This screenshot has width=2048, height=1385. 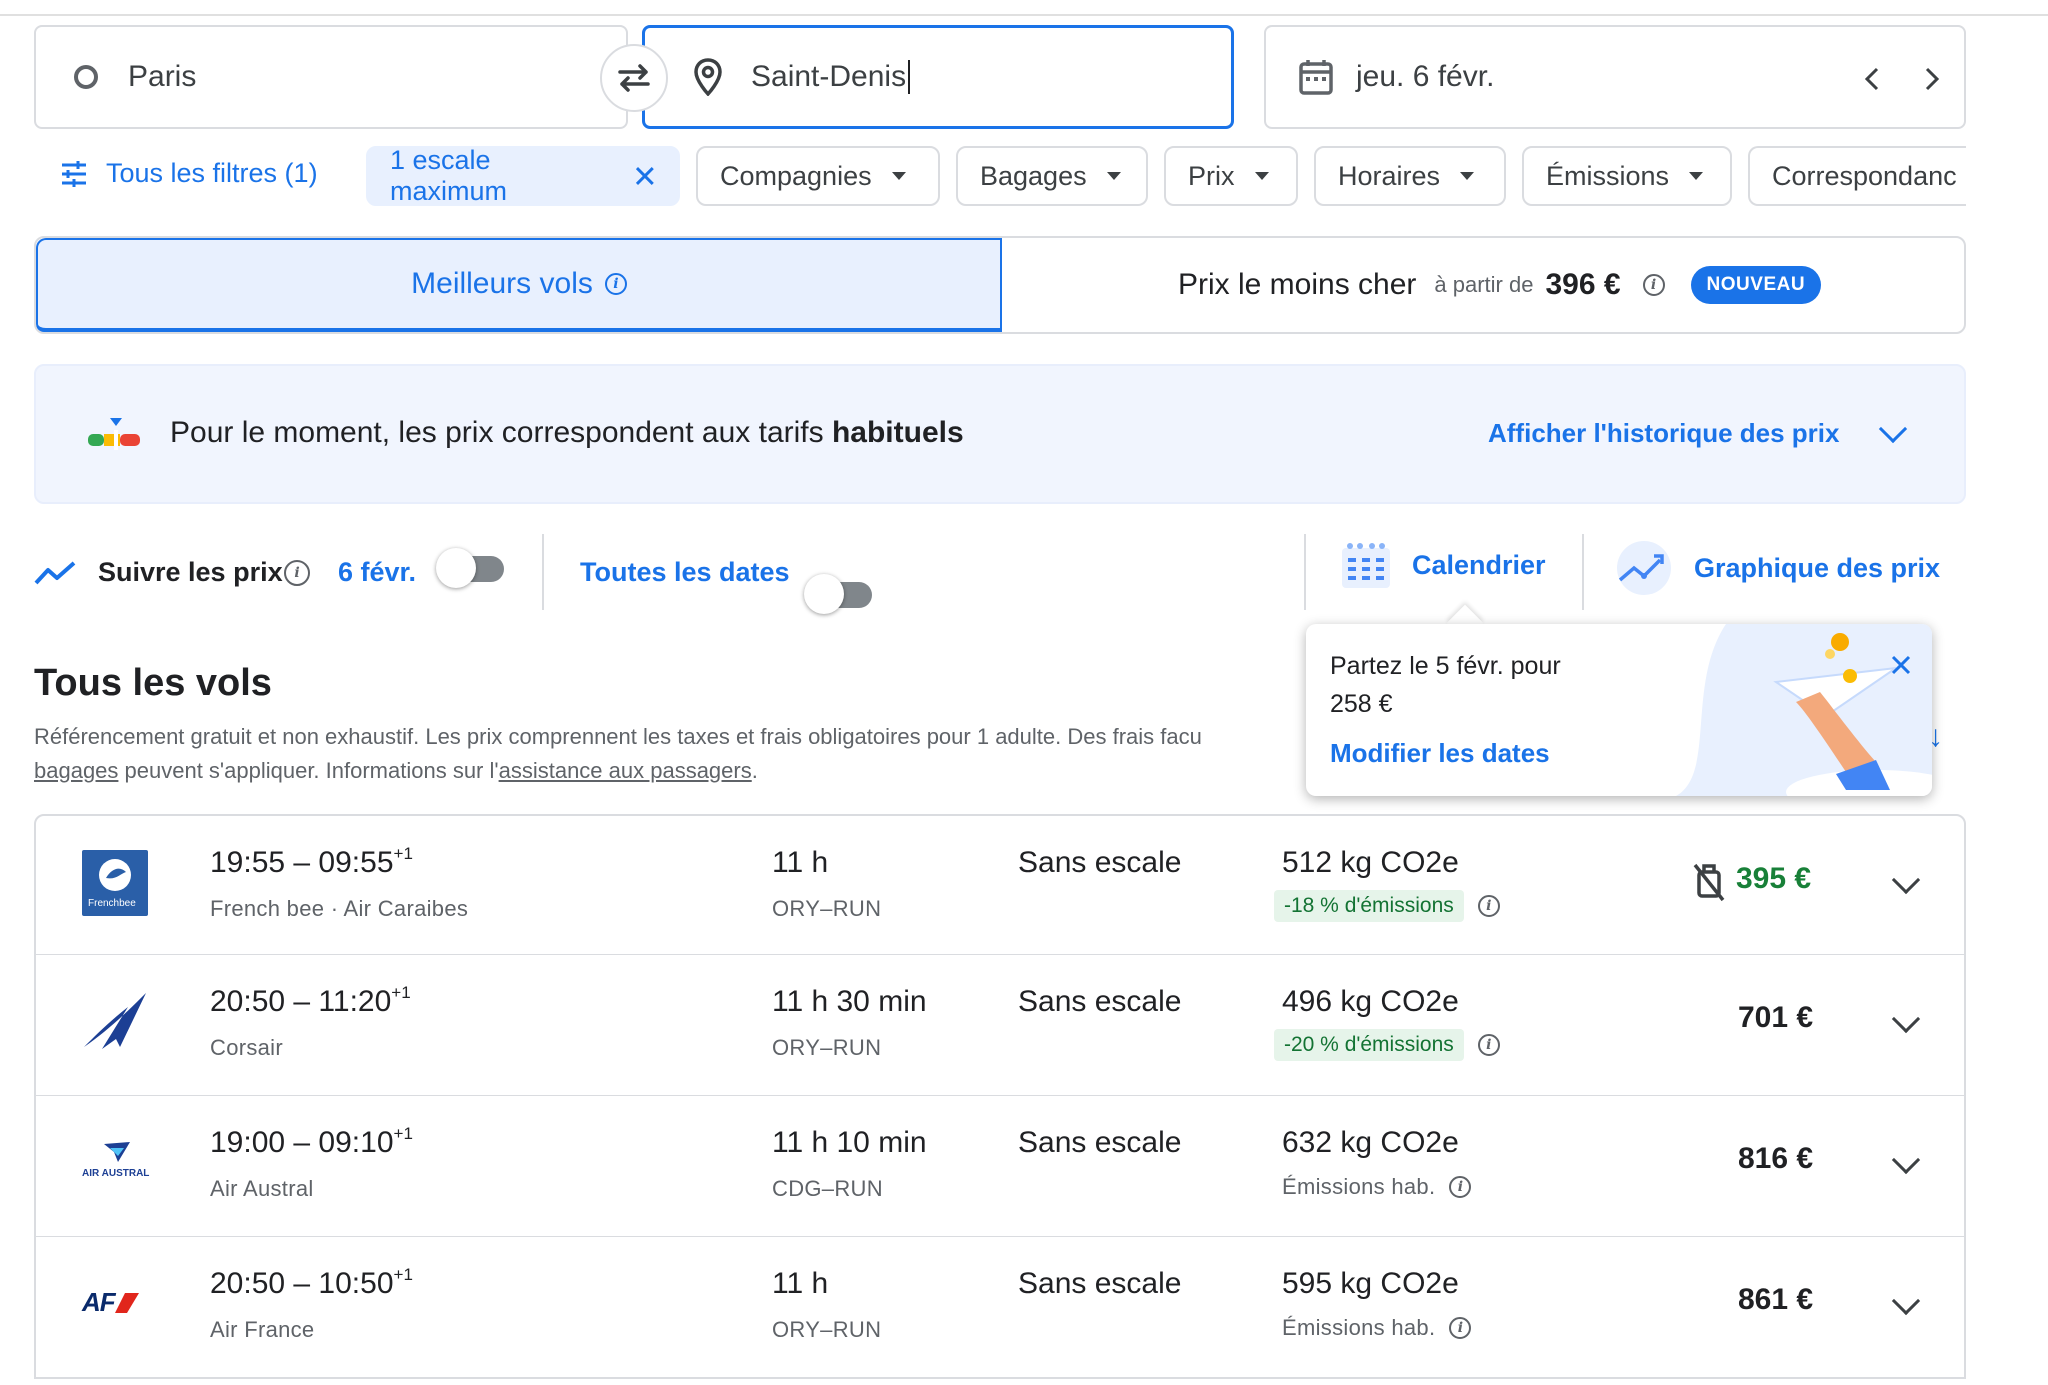 What do you see at coordinates (301, 1001) in the screenshot?
I see `flight-times: 20:50 – 11:20` at bounding box center [301, 1001].